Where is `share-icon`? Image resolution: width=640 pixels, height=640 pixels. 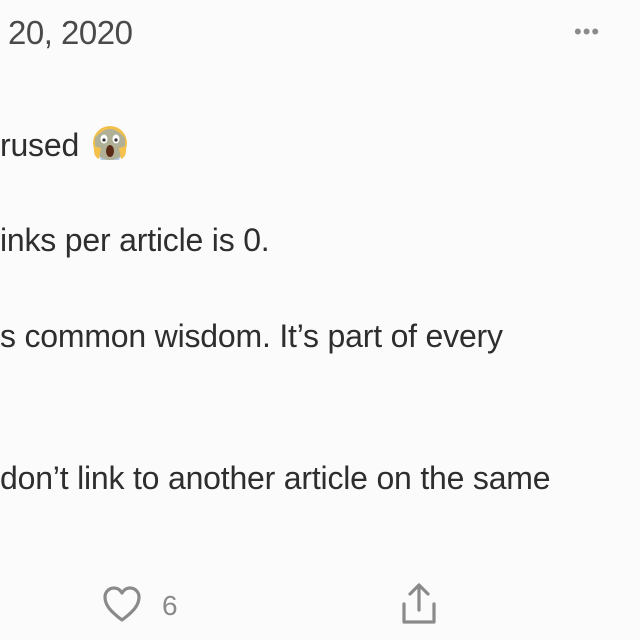 share-icon is located at coordinates (419, 607).